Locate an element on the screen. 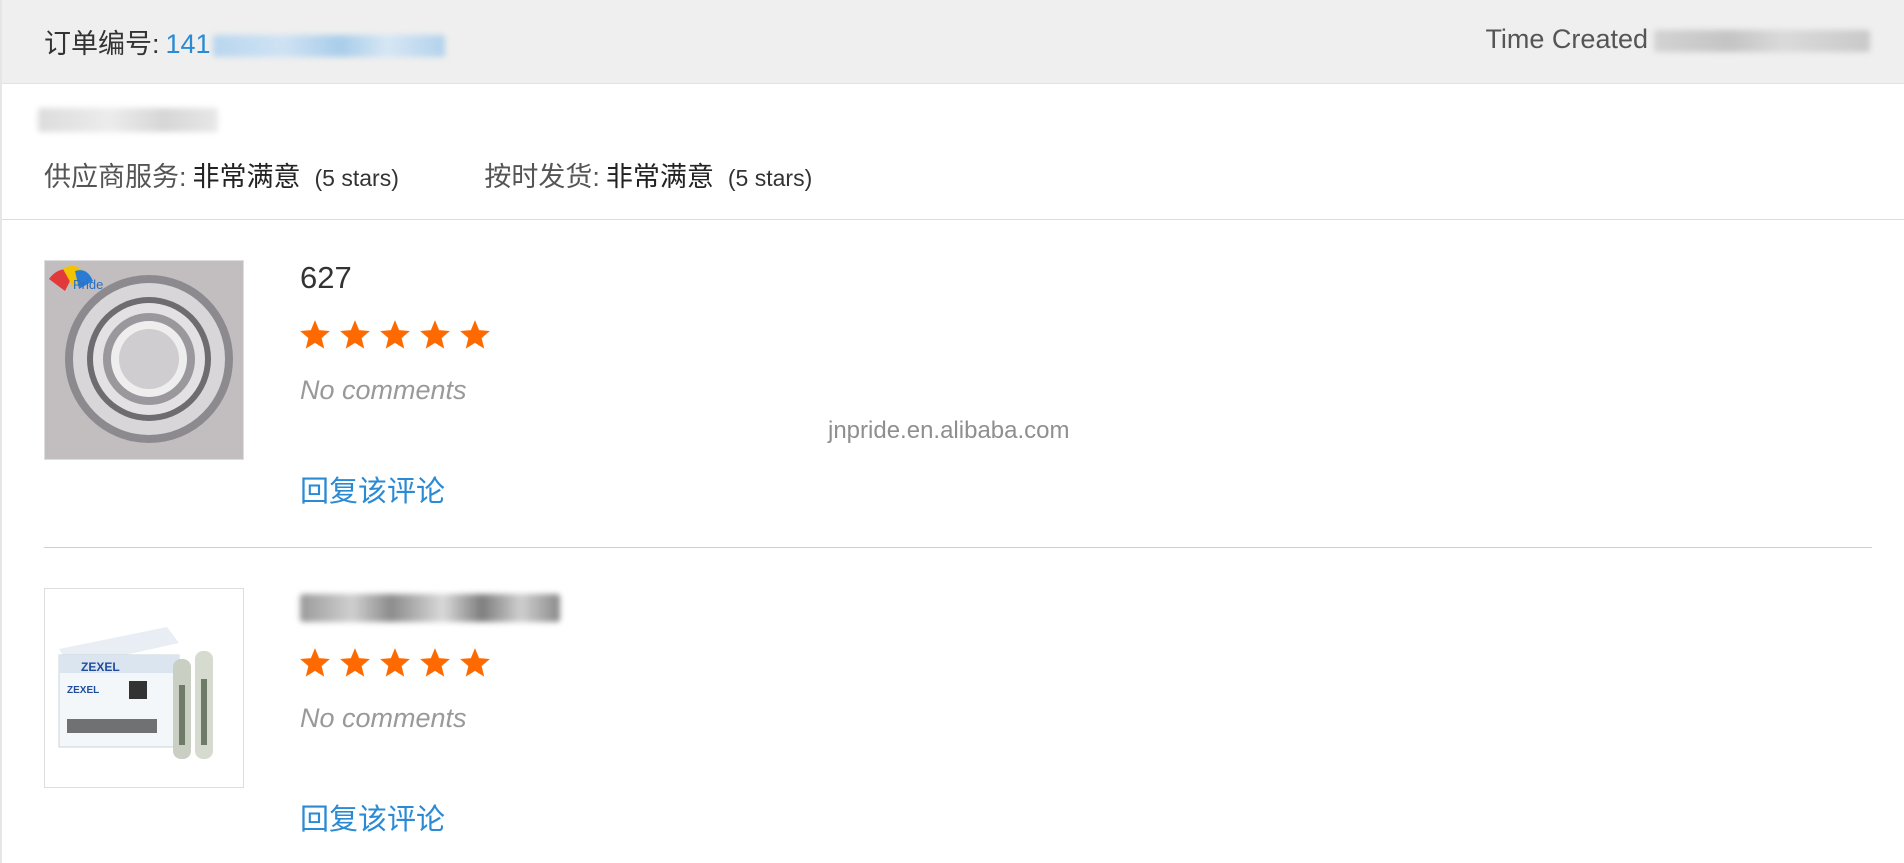 This screenshot has width=1904, height=863. order-header: 订单编号: 141 Time Created is located at coordinates (953, 42).